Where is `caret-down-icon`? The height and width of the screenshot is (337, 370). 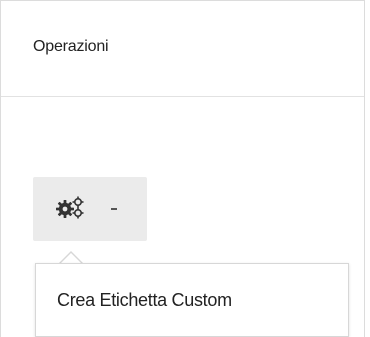 caret-down-icon is located at coordinates (114, 209).